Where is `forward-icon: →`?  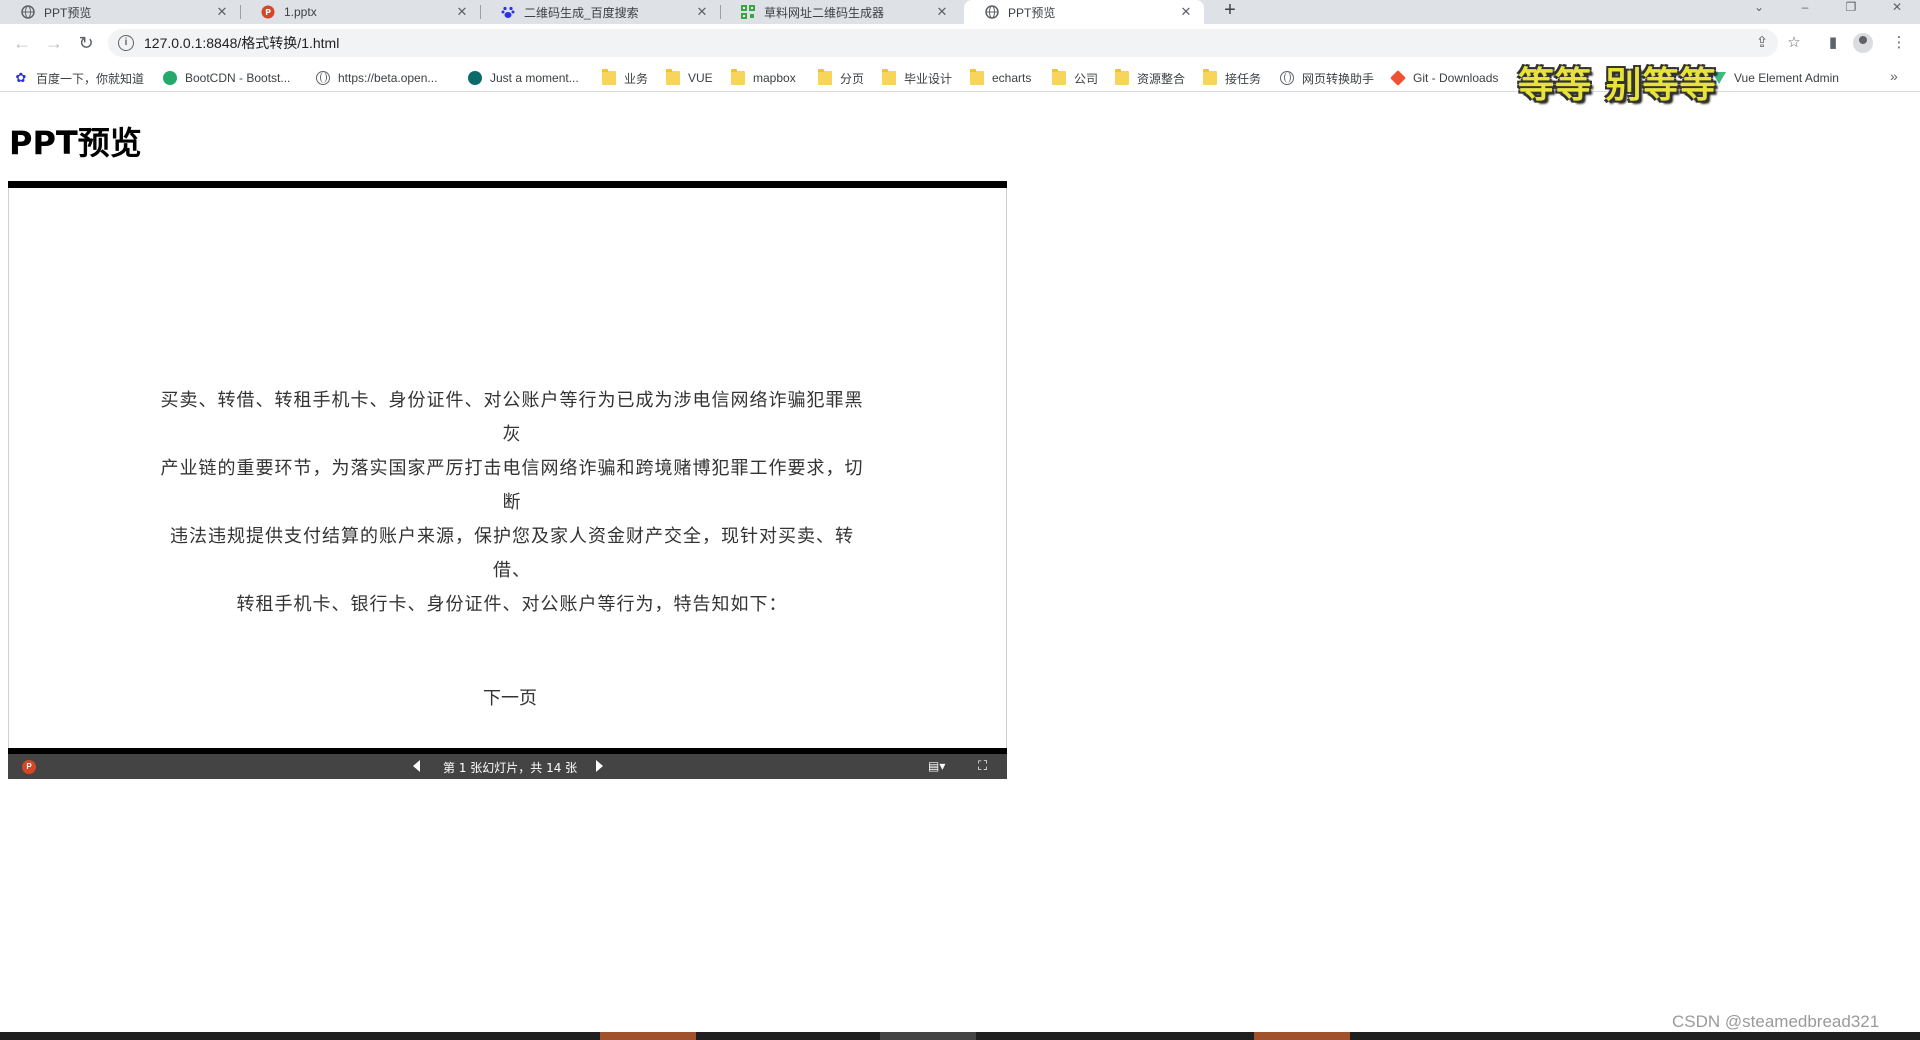
forward-icon: → is located at coordinates (54, 43).